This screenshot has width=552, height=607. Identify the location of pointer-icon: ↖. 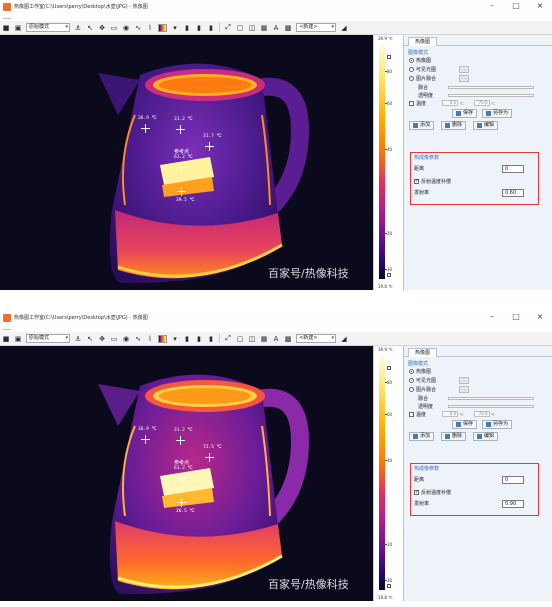
(90, 28).